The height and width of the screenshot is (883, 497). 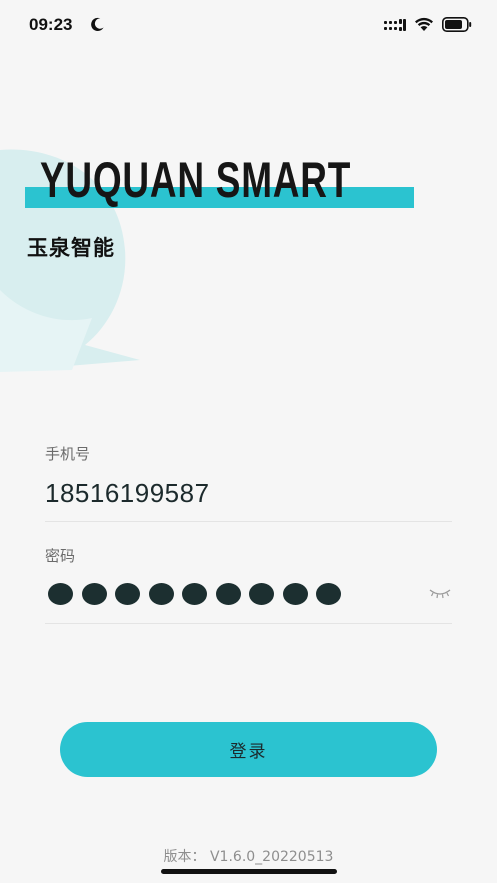 What do you see at coordinates (248, 25) in the screenshot?
I see `status-bar: 09:23` at bounding box center [248, 25].